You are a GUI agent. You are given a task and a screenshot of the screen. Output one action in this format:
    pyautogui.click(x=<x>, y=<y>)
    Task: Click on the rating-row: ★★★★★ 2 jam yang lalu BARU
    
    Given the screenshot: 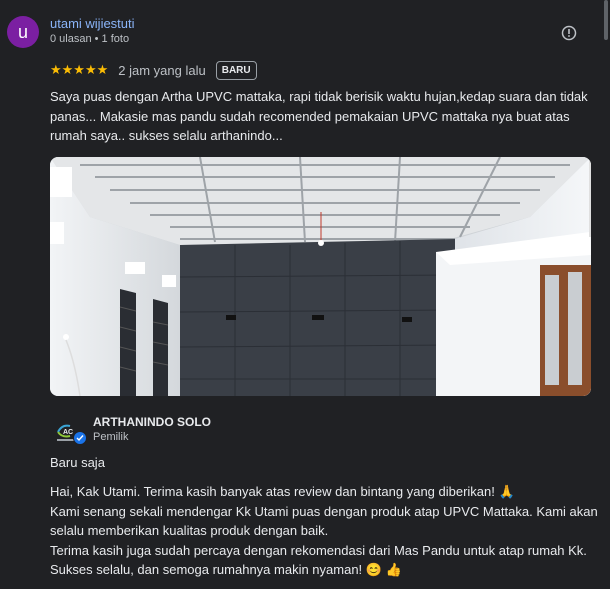 What is the action you would take?
    pyautogui.click(x=153, y=70)
    